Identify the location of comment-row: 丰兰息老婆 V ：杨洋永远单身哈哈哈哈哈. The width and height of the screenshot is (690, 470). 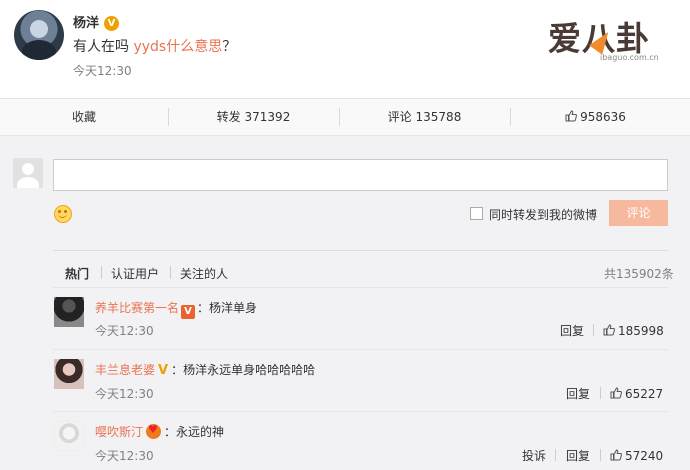
(205, 369).